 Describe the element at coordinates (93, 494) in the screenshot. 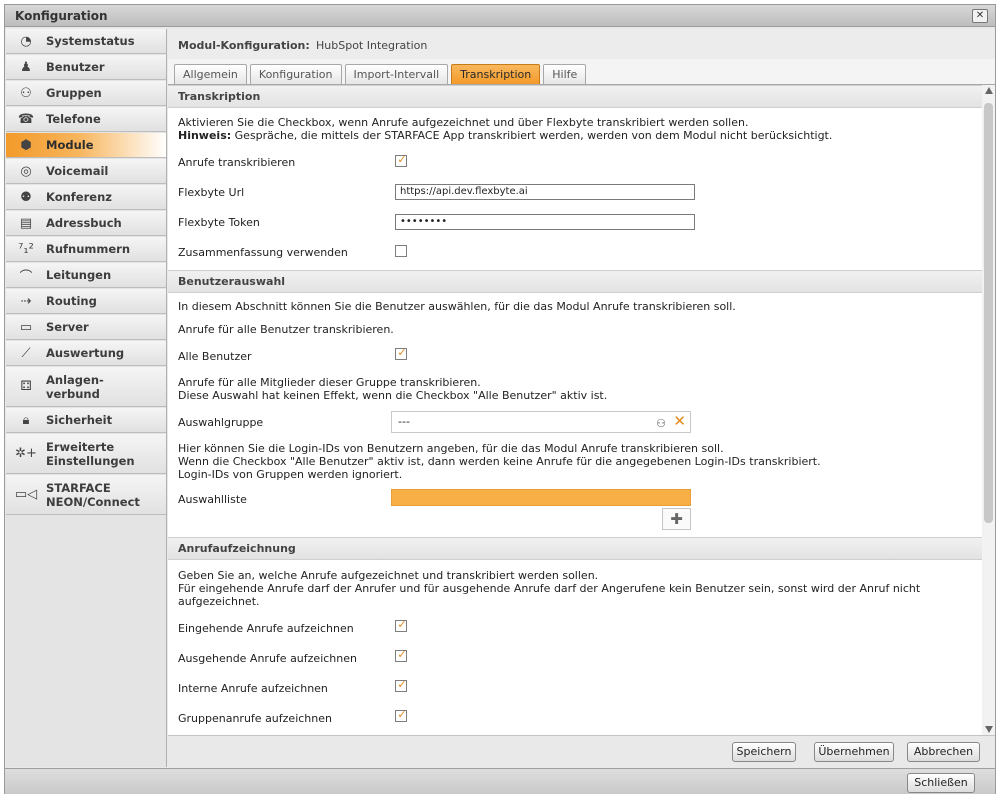

I see `sidebar-item-label: STARFACE NEON/Connect` at that location.